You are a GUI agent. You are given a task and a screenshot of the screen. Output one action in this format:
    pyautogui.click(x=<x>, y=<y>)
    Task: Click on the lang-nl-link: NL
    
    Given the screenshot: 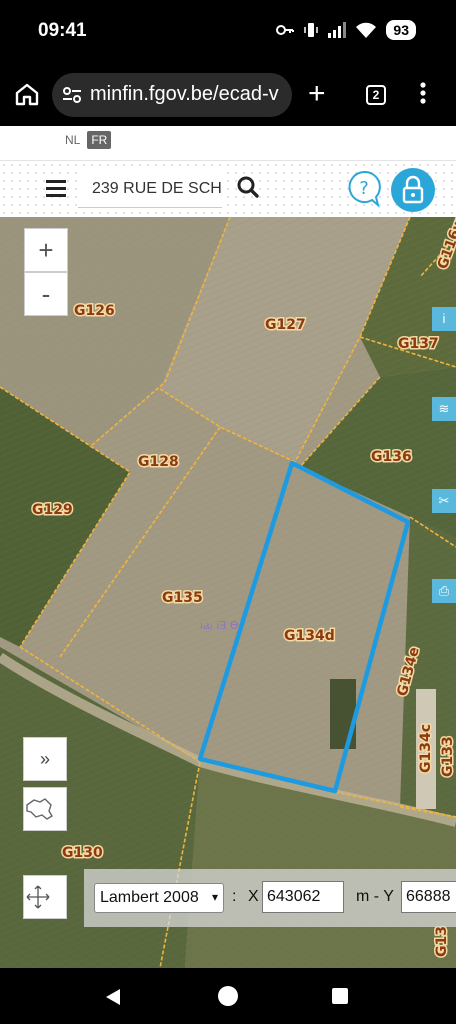 What is the action you would take?
    pyautogui.click(x=72, y=140)
    